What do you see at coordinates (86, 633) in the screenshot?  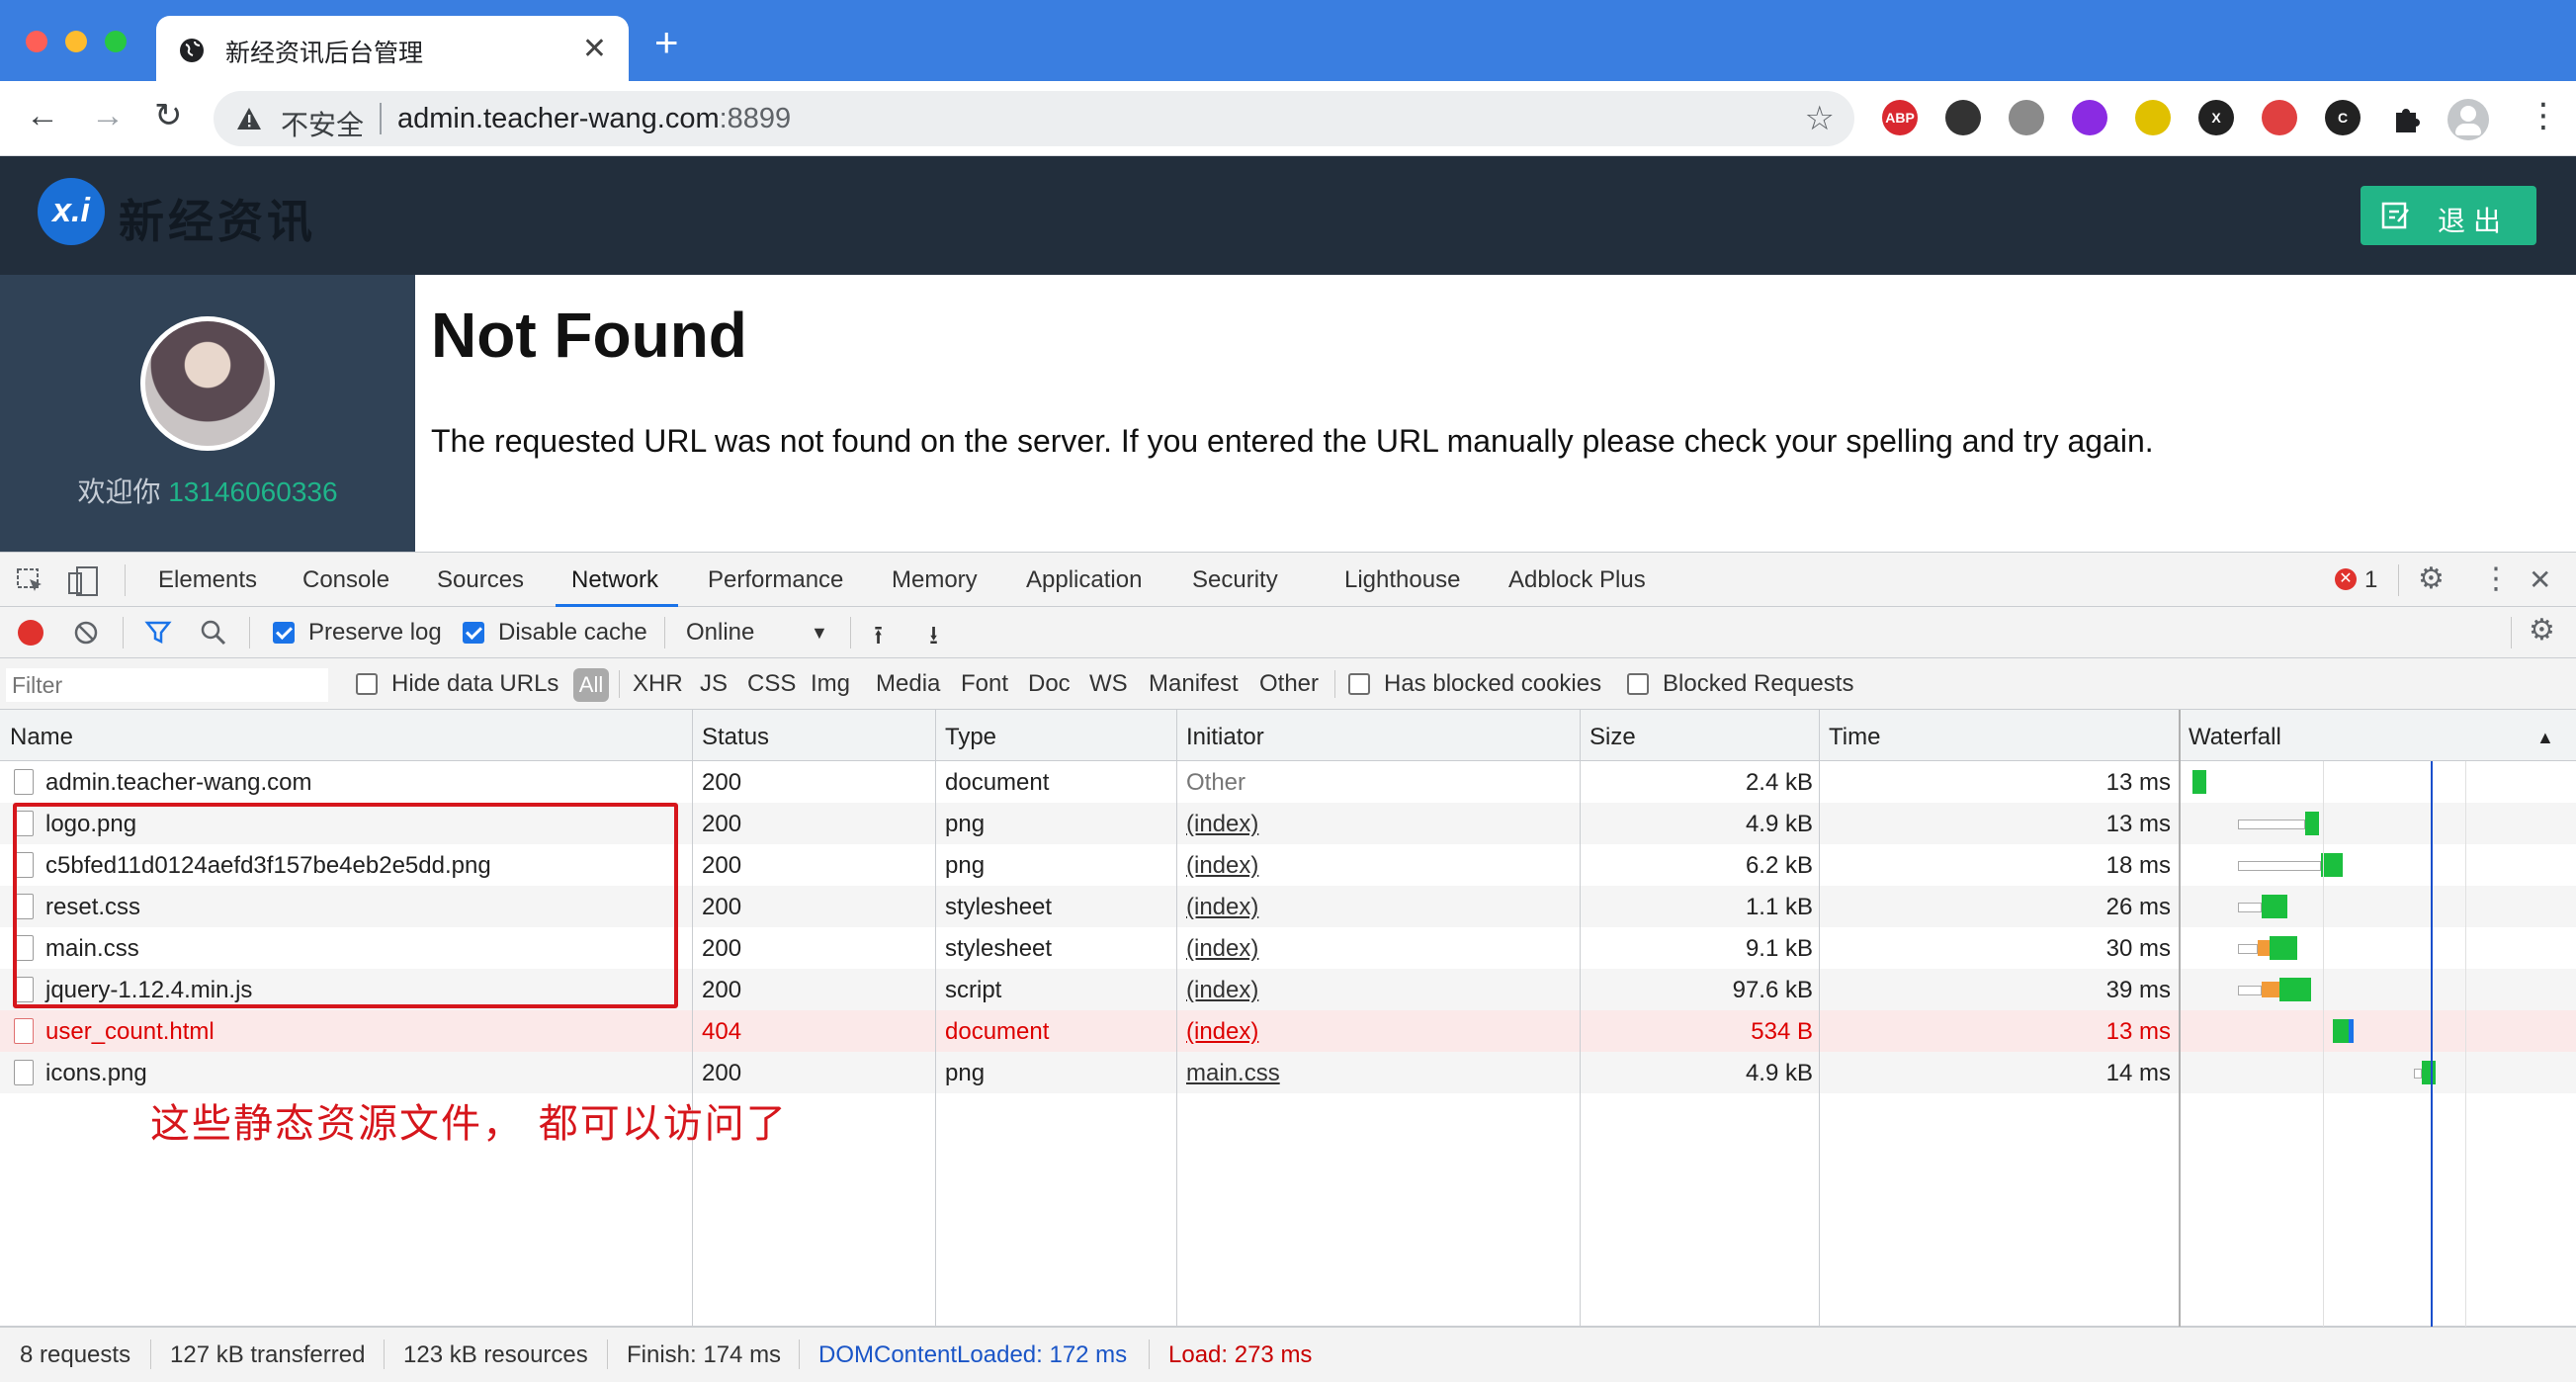 I see `clear-icon` at bounding box center [86, 633].